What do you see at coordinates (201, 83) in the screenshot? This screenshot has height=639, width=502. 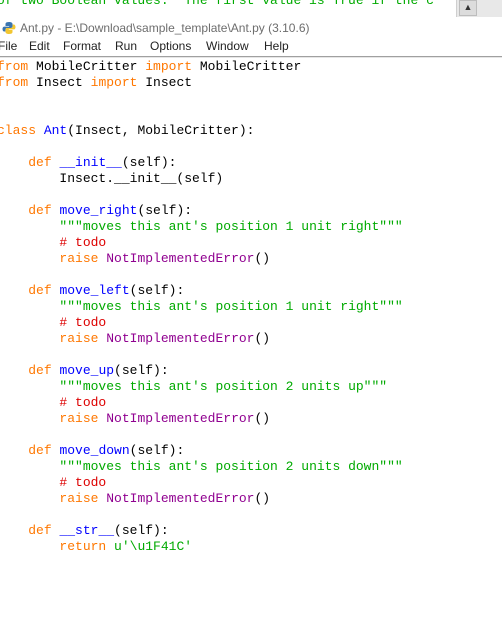 I see `code-line: from Insect import Insect` at bounding box center [201, 83].